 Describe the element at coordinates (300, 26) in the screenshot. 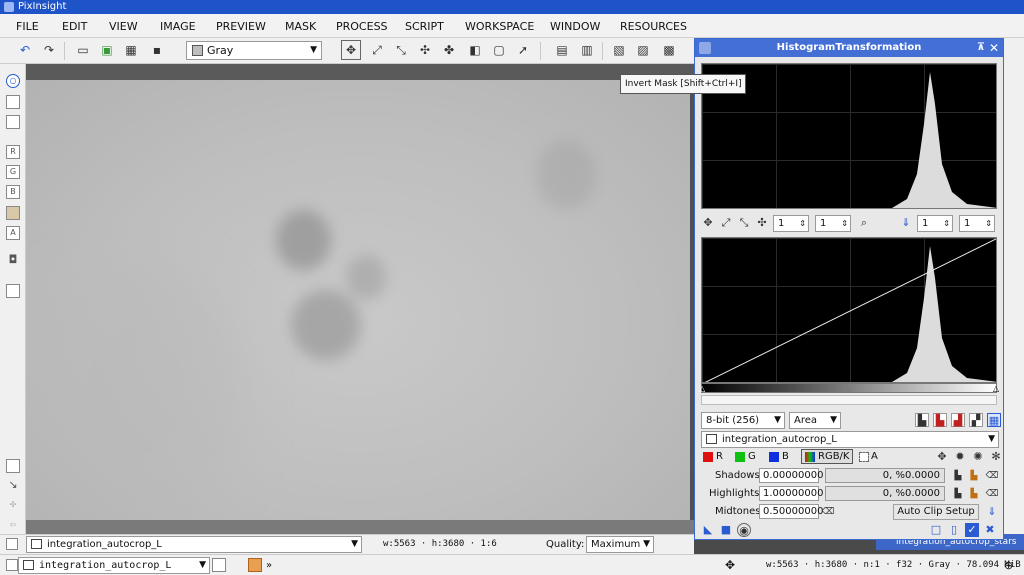

I see `menu-mask: MASK` at that location.